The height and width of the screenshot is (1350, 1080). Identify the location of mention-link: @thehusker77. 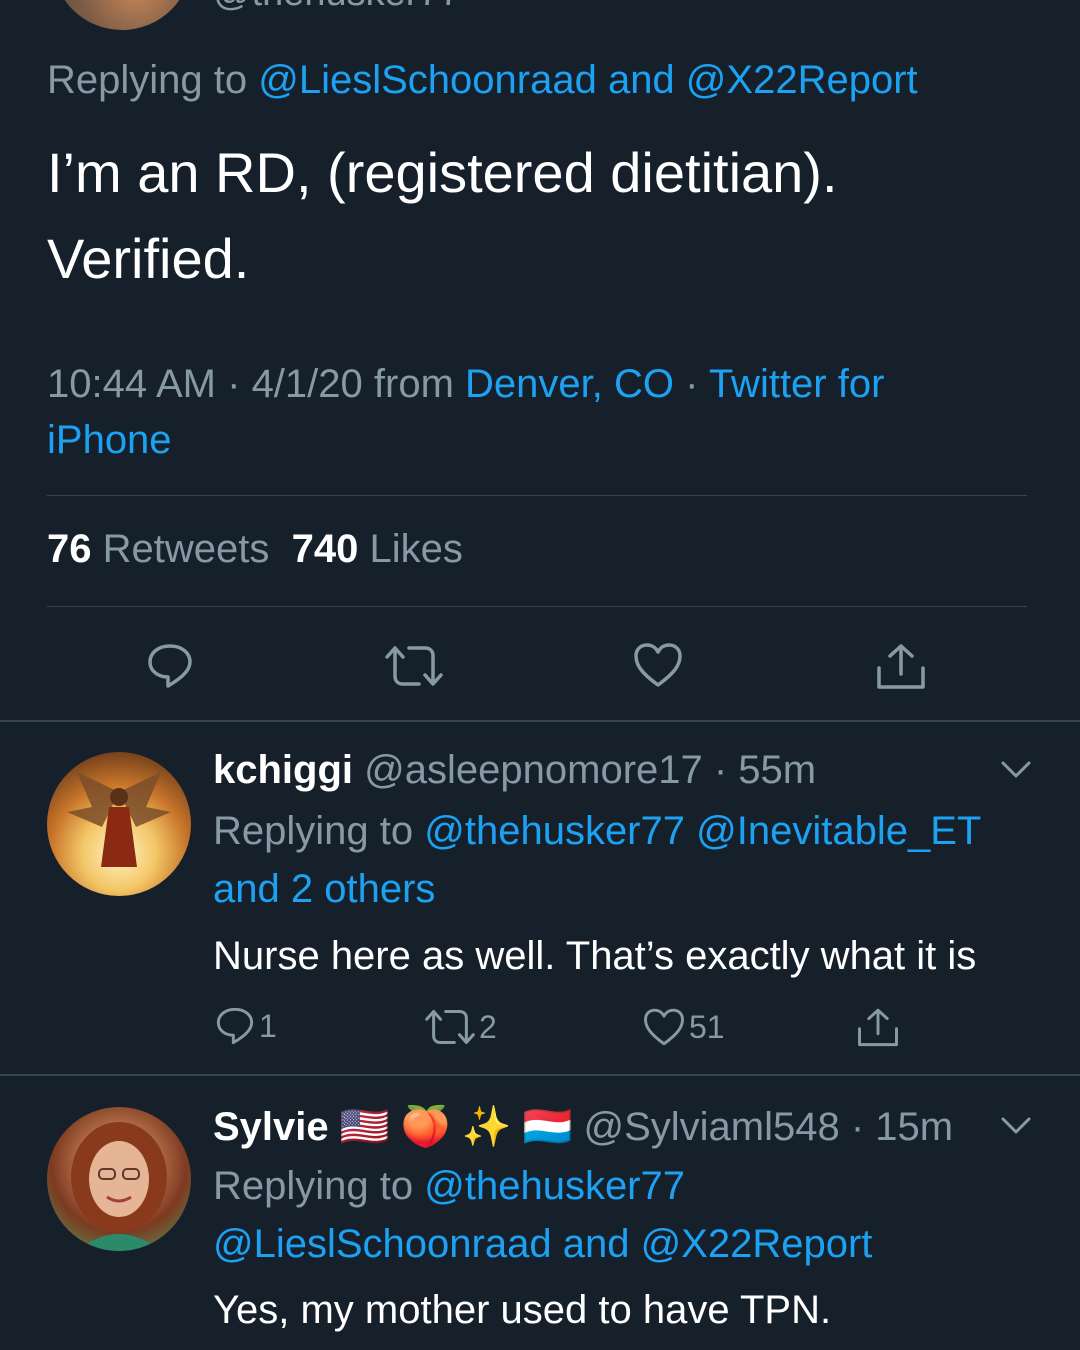
(554, 1186).